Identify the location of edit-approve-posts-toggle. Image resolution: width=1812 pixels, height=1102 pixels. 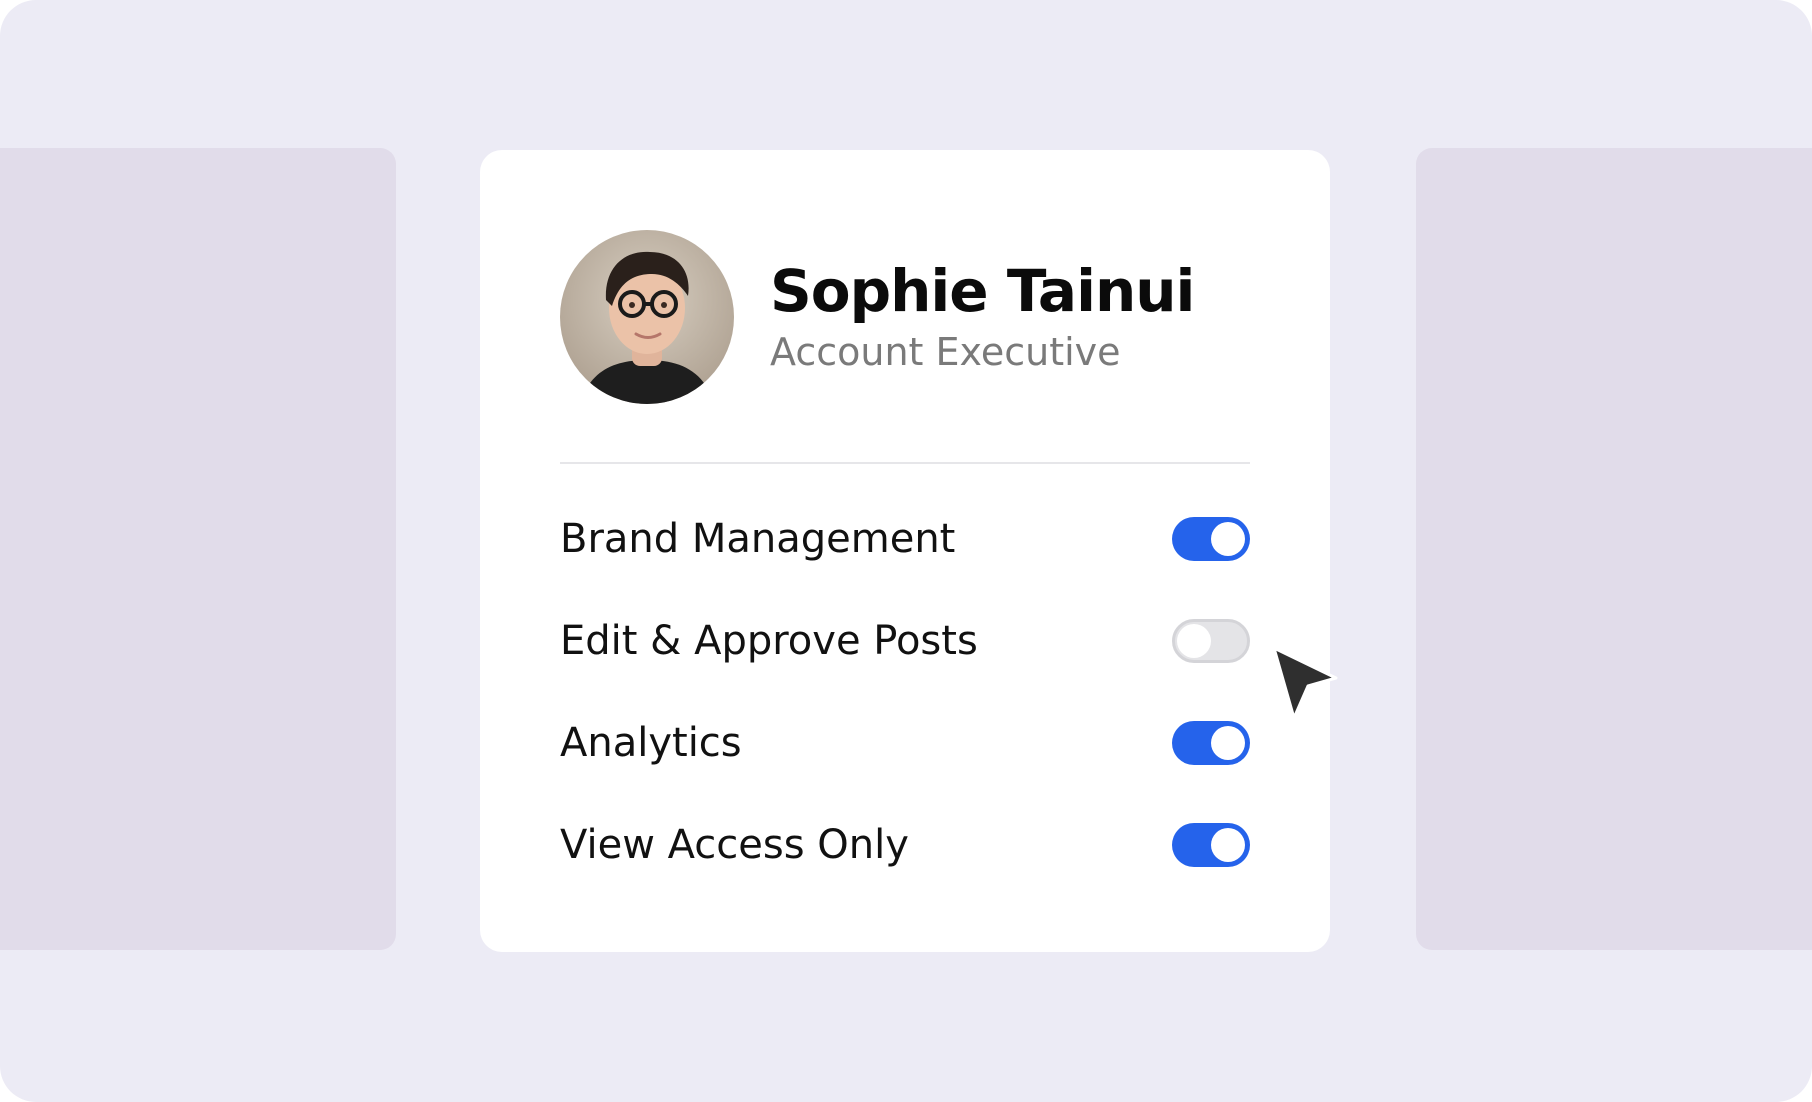
(1211, 641).